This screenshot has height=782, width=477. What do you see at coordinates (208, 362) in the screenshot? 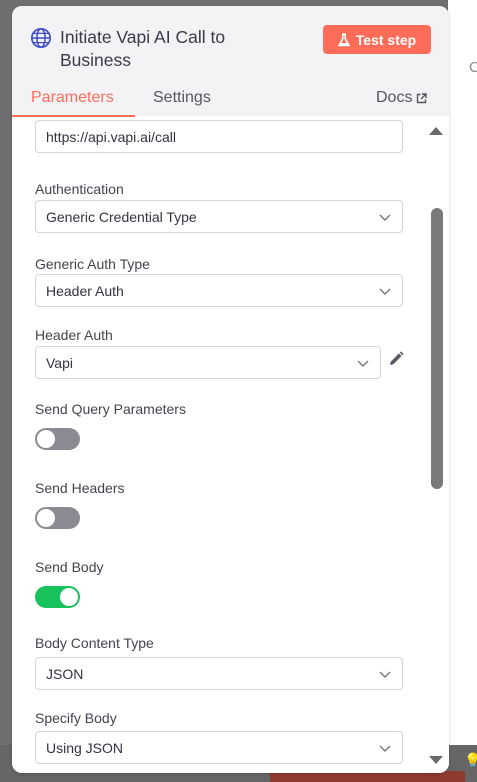
I see `header-auth-select: Vapi` at bounding box center [208, 362].